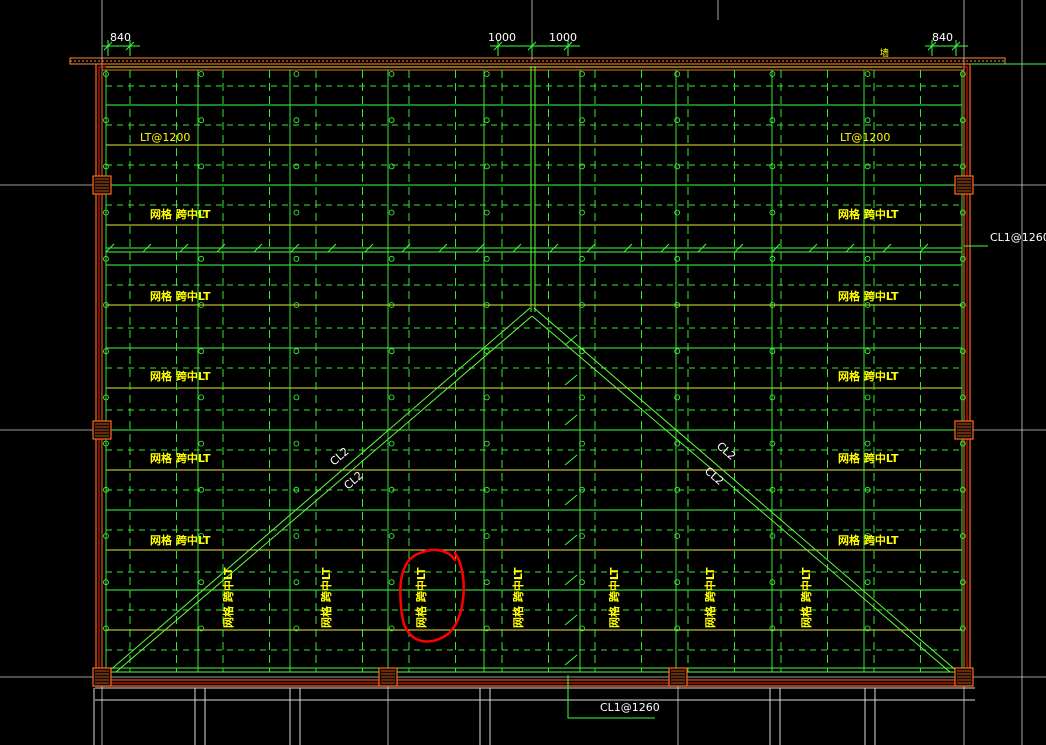 This screenshot has width=1046, height=745. What do you see at coordinates (1018, 237) in the screenshot?
I see `label-cl1-right: CL1@1260` at bounding box center [1018, 237].